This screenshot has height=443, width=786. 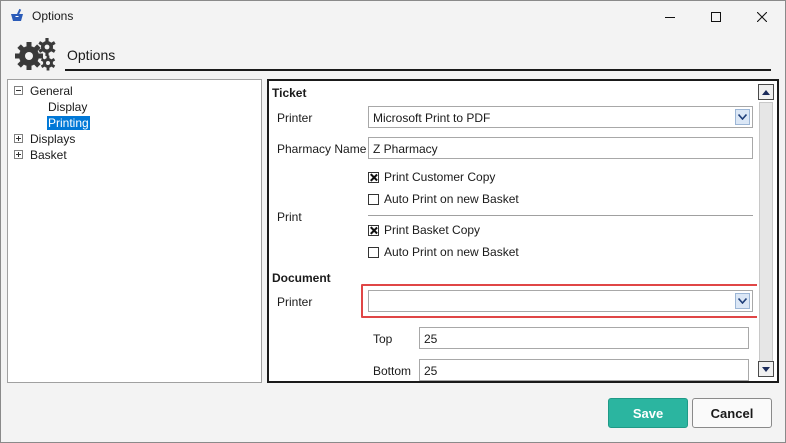 What do you see at coordinates (560, 215) in the screenshot?
I see `print-options-divider` at bounding box center [560, 215].